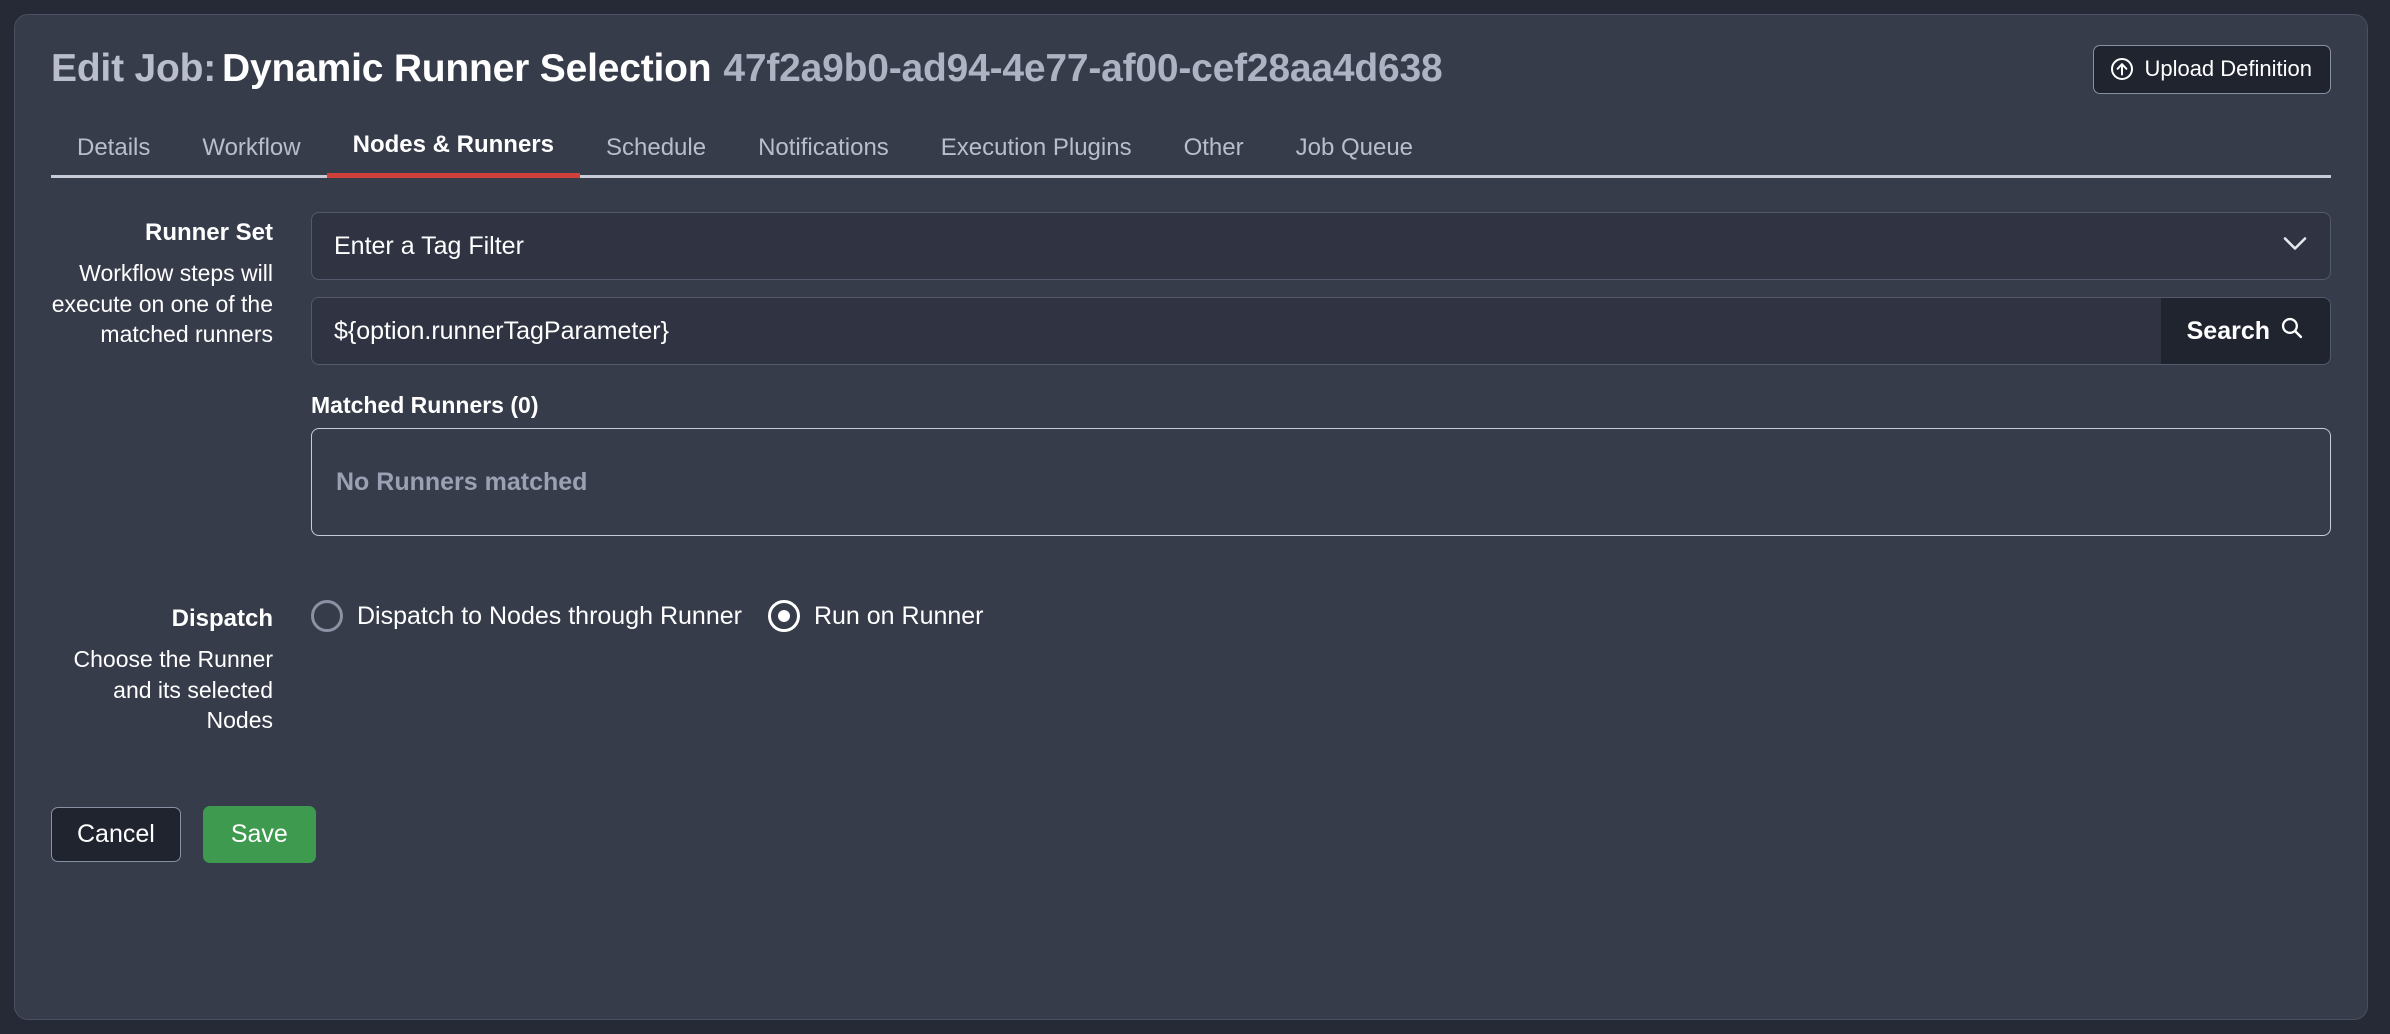  I want to click on search-button: Search, so click(2245, 331).